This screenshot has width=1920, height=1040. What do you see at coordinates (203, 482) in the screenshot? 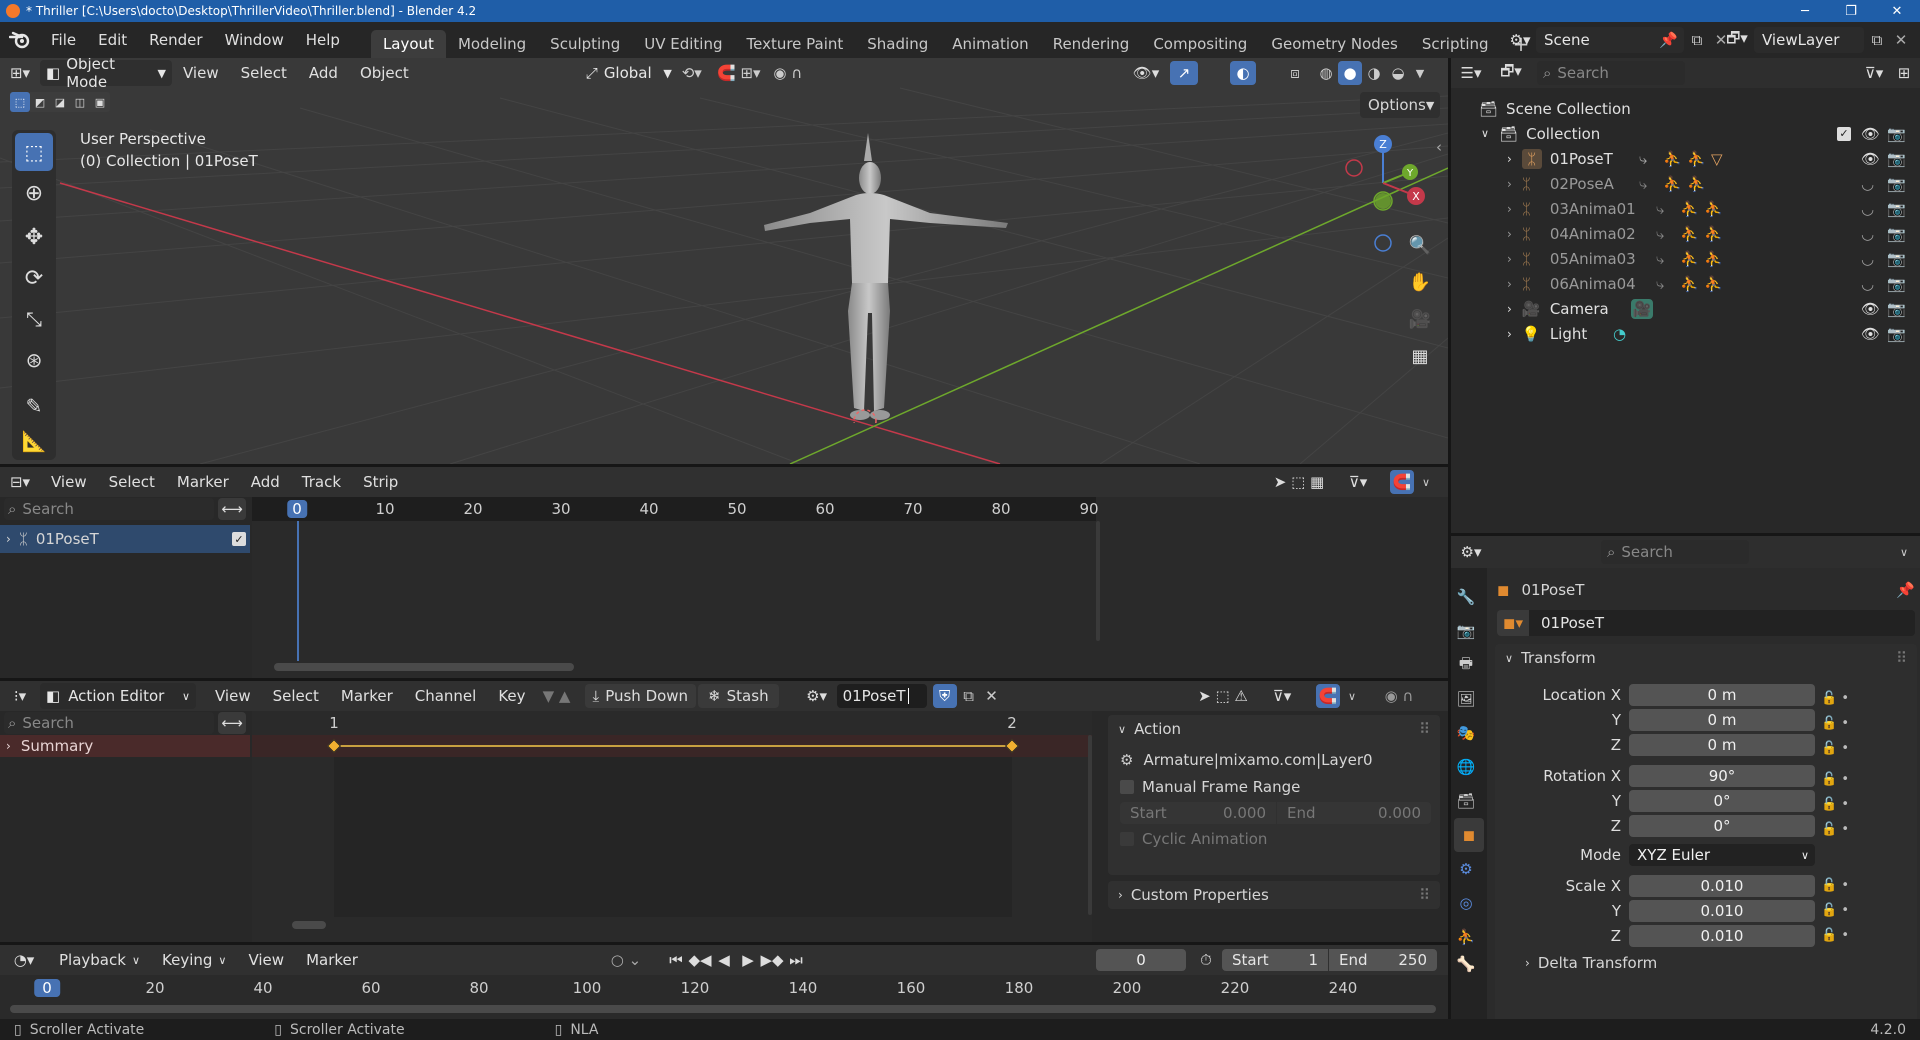
I see `nla-menu-marker: Marker` at bounding box center [203, 482].